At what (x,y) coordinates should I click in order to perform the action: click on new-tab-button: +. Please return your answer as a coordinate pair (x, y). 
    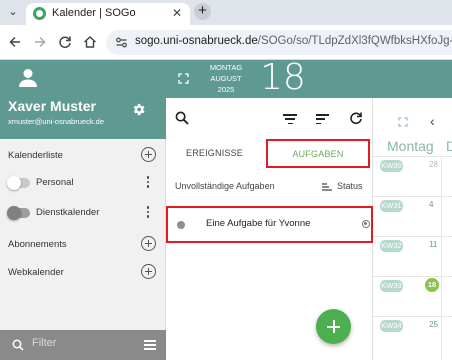
    Looking at the image, I should click on (202, 11).